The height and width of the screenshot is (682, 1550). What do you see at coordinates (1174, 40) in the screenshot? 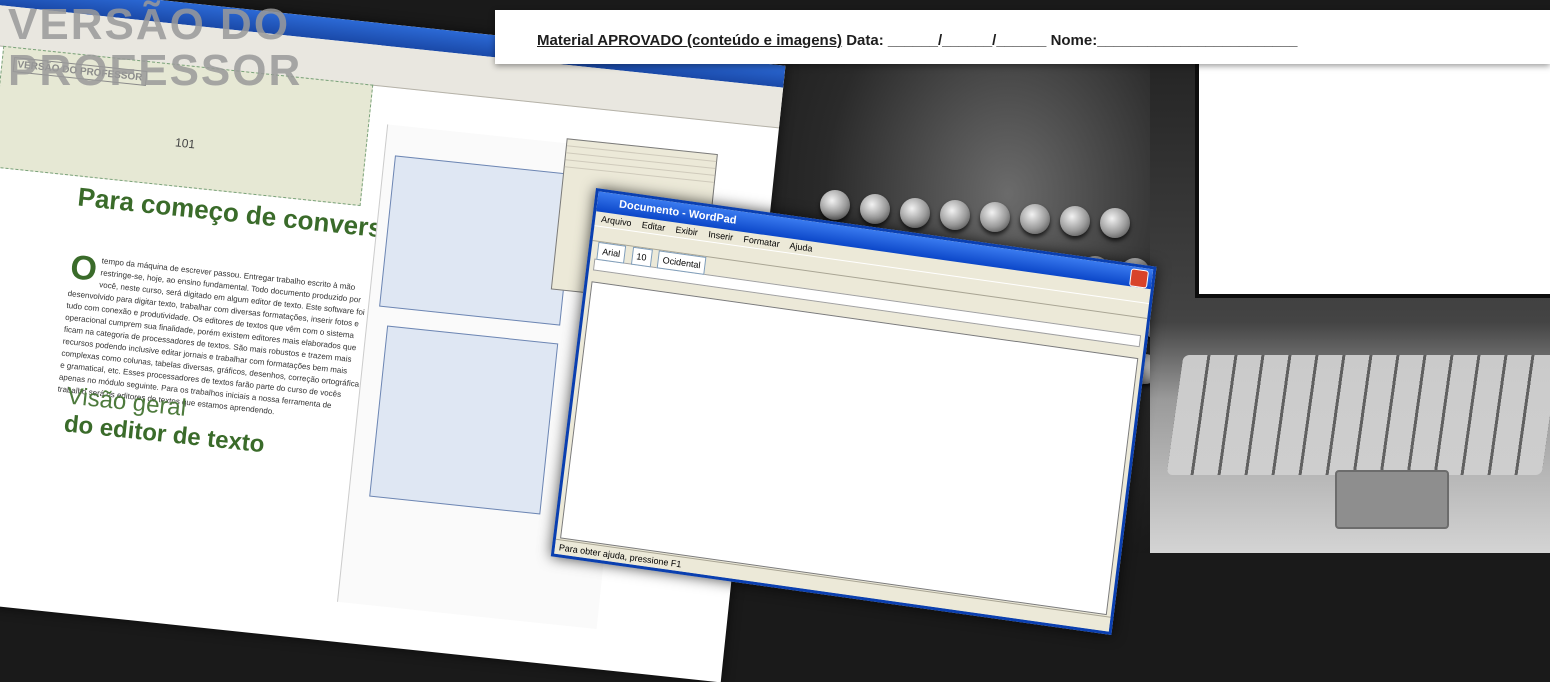
I see `approval-name: Nome:________________________` at bounding box center [1174, 40].